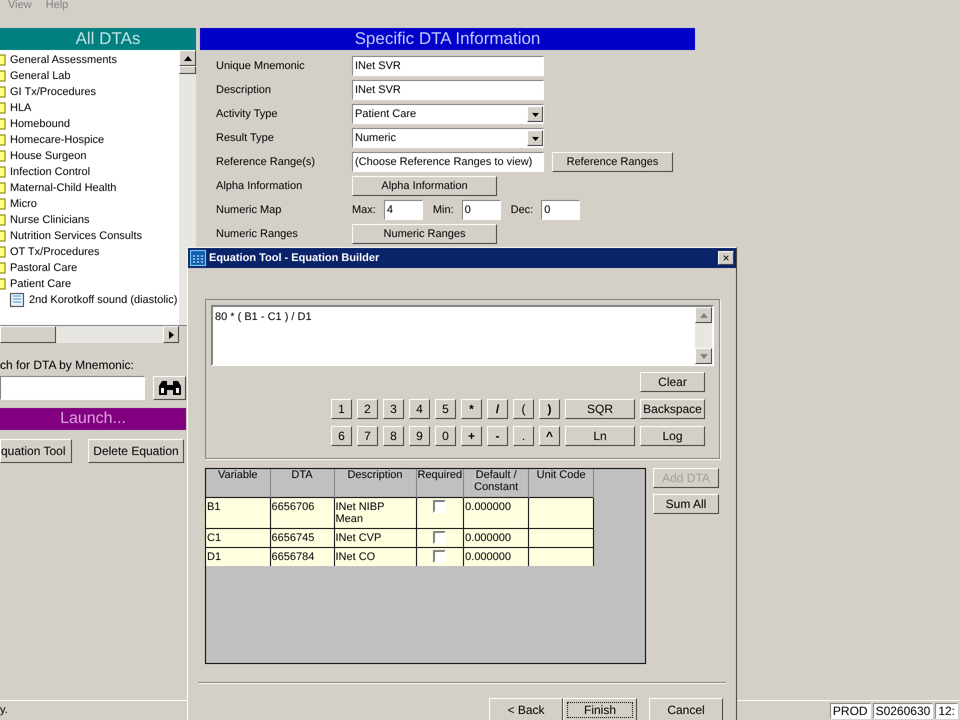  What do you see at coordinates (21, 108) in the screenshot?
I see `tree-item: HLA` at bounding box center [21, 108].